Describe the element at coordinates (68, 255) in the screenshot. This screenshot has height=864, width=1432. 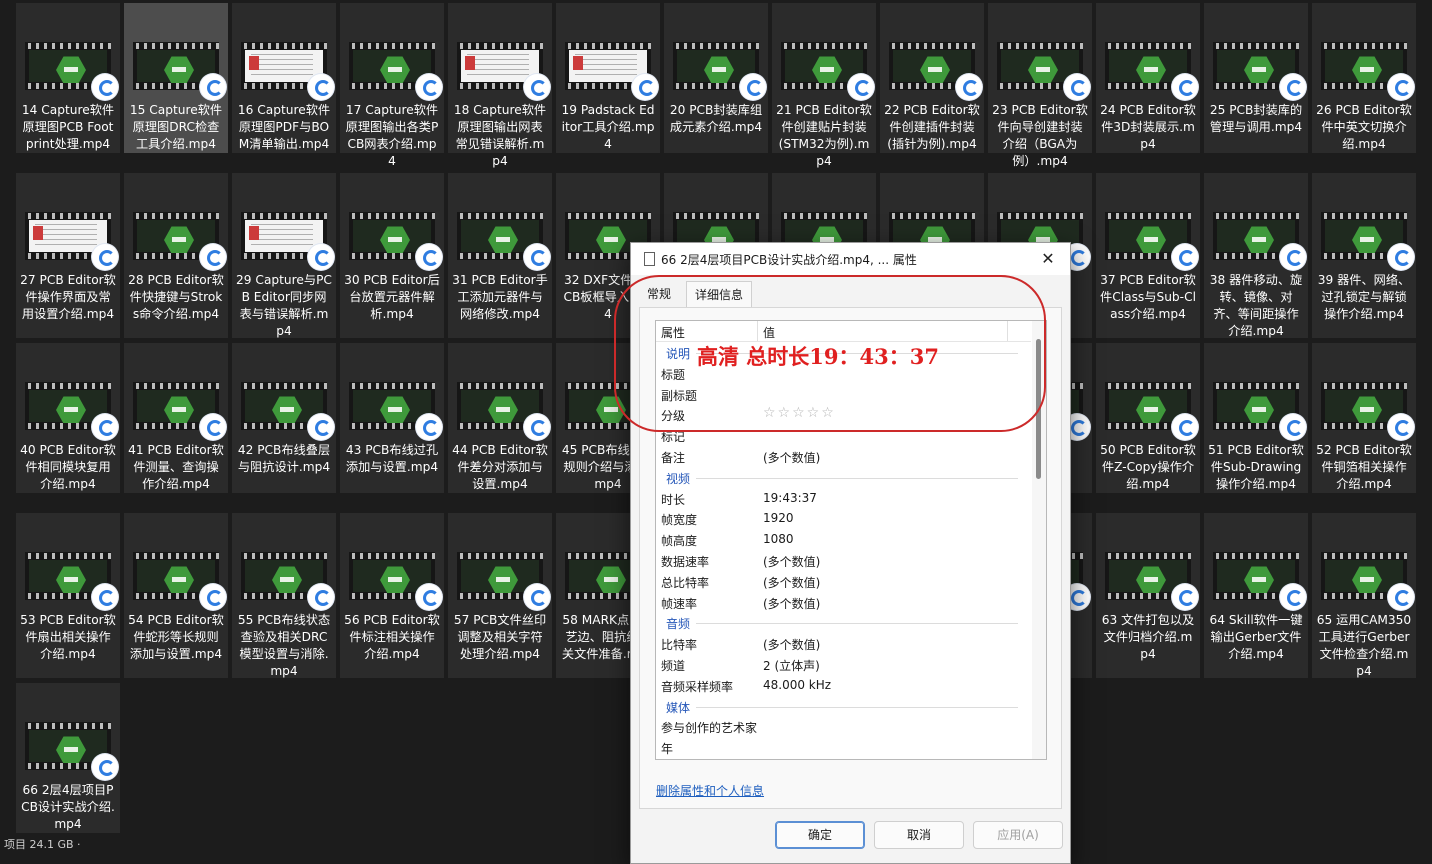
I see `file-tile: 27 PCB Editor软件操作界面及常用设置介绍.mp4` at that location.